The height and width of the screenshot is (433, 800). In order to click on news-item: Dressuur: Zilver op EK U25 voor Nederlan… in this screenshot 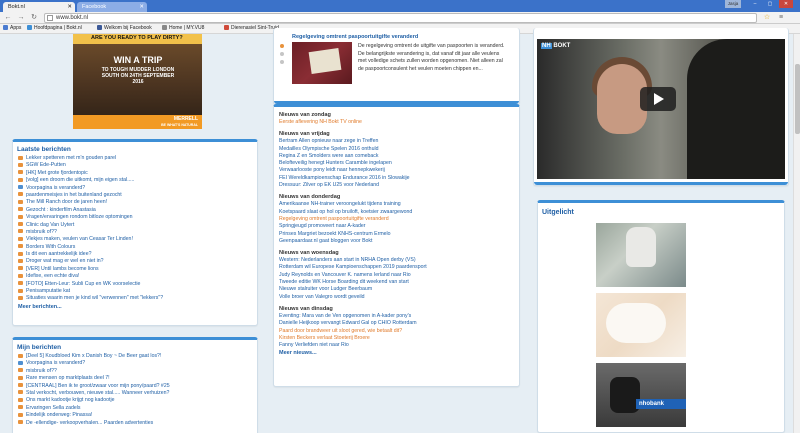, I will do `click(396, 185)`.